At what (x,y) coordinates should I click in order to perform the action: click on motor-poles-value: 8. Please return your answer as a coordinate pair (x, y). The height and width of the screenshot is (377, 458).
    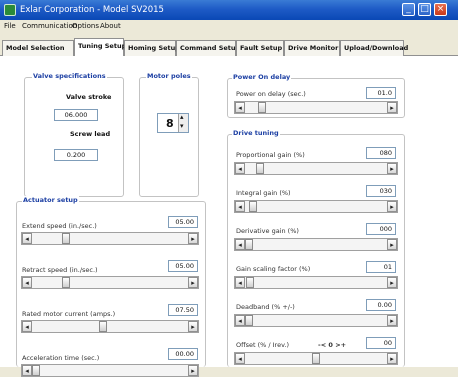
    Looking at the image, I should click on (170, 123).